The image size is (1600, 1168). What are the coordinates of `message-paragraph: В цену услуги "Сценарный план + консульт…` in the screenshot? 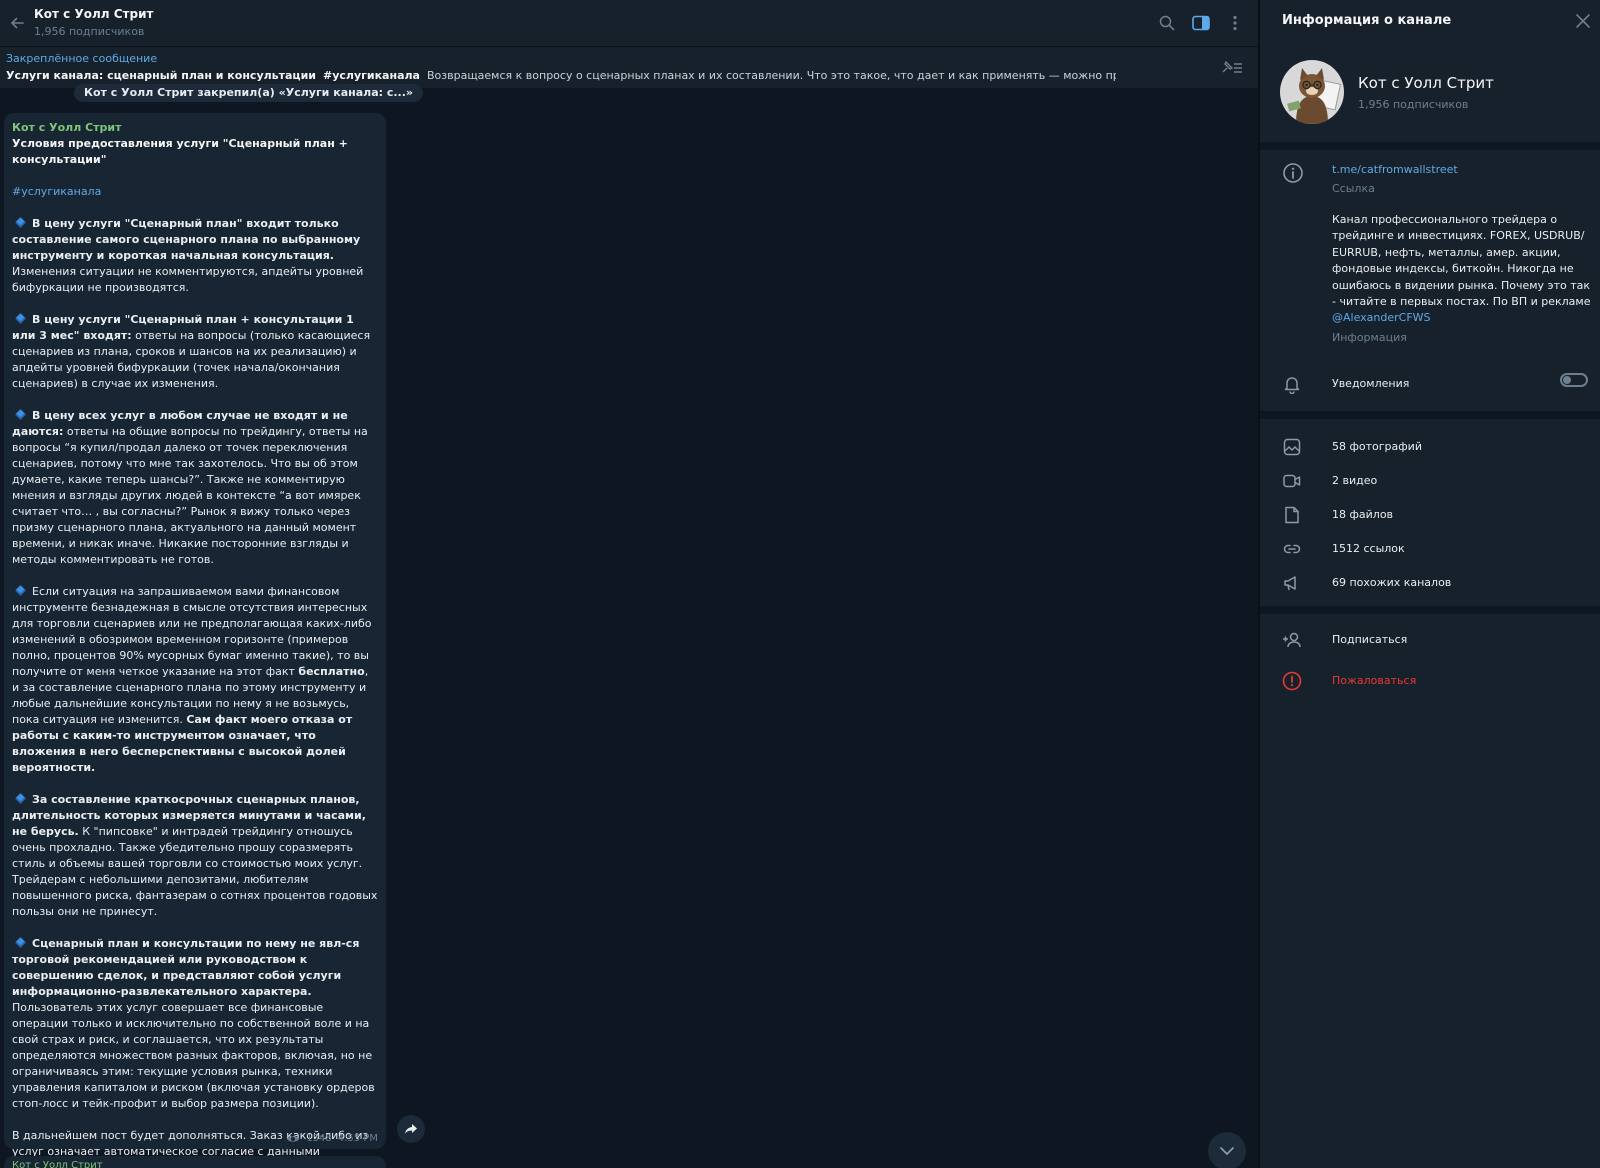 It's located at (191, 351).